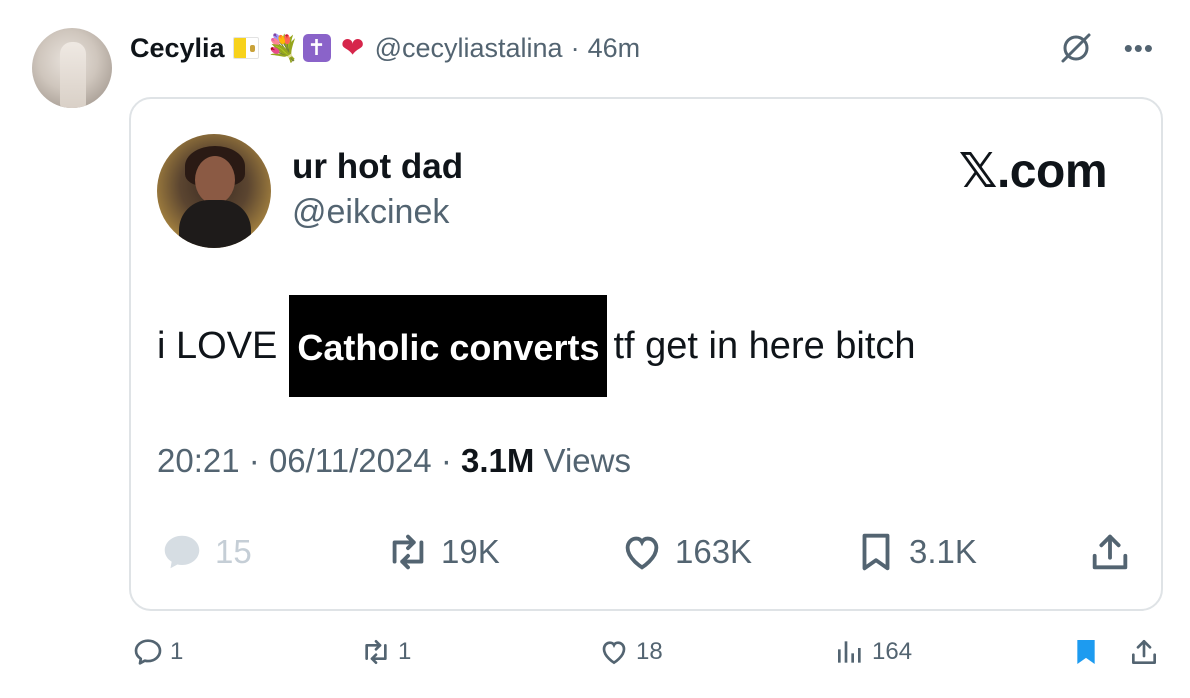 The height and width of the screenshot is (698, 1190). Describe the element at coordinates (498, 460) in the screenshot. I see `quoted-views-count: 3.1M` at that location.